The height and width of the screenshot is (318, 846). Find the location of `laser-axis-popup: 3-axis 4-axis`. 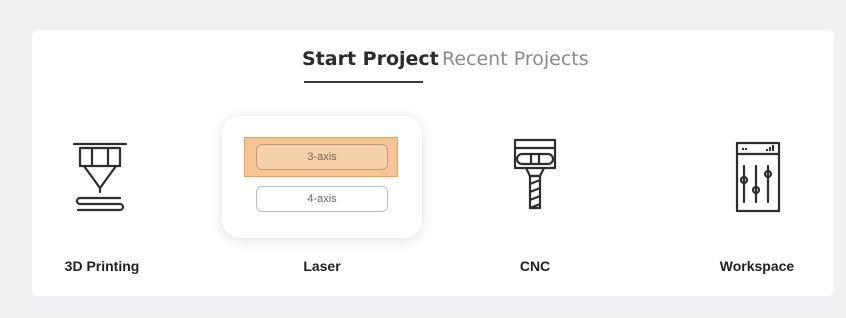

laser-axis-popup: 3-axis 4-axis is located at coordinates (322, 177).